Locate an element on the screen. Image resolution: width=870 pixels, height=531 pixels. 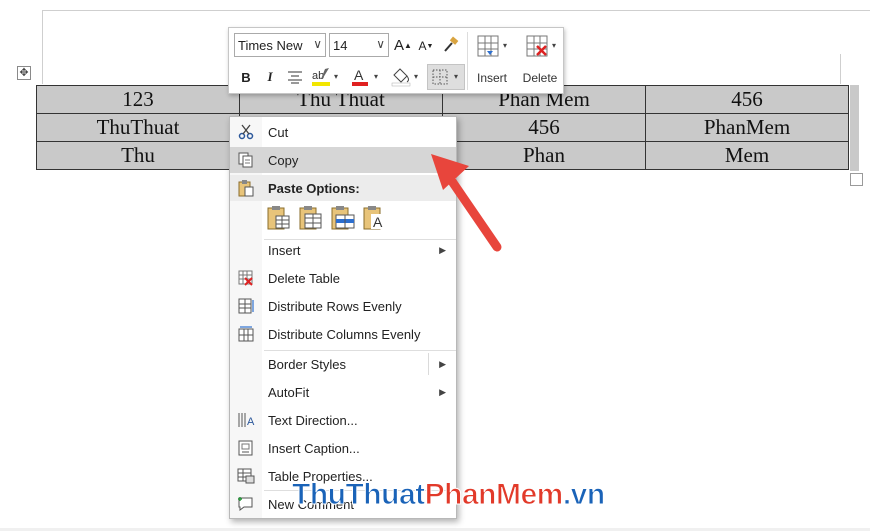
menu-item-cut: Cut is located at coordinates (343, 132).